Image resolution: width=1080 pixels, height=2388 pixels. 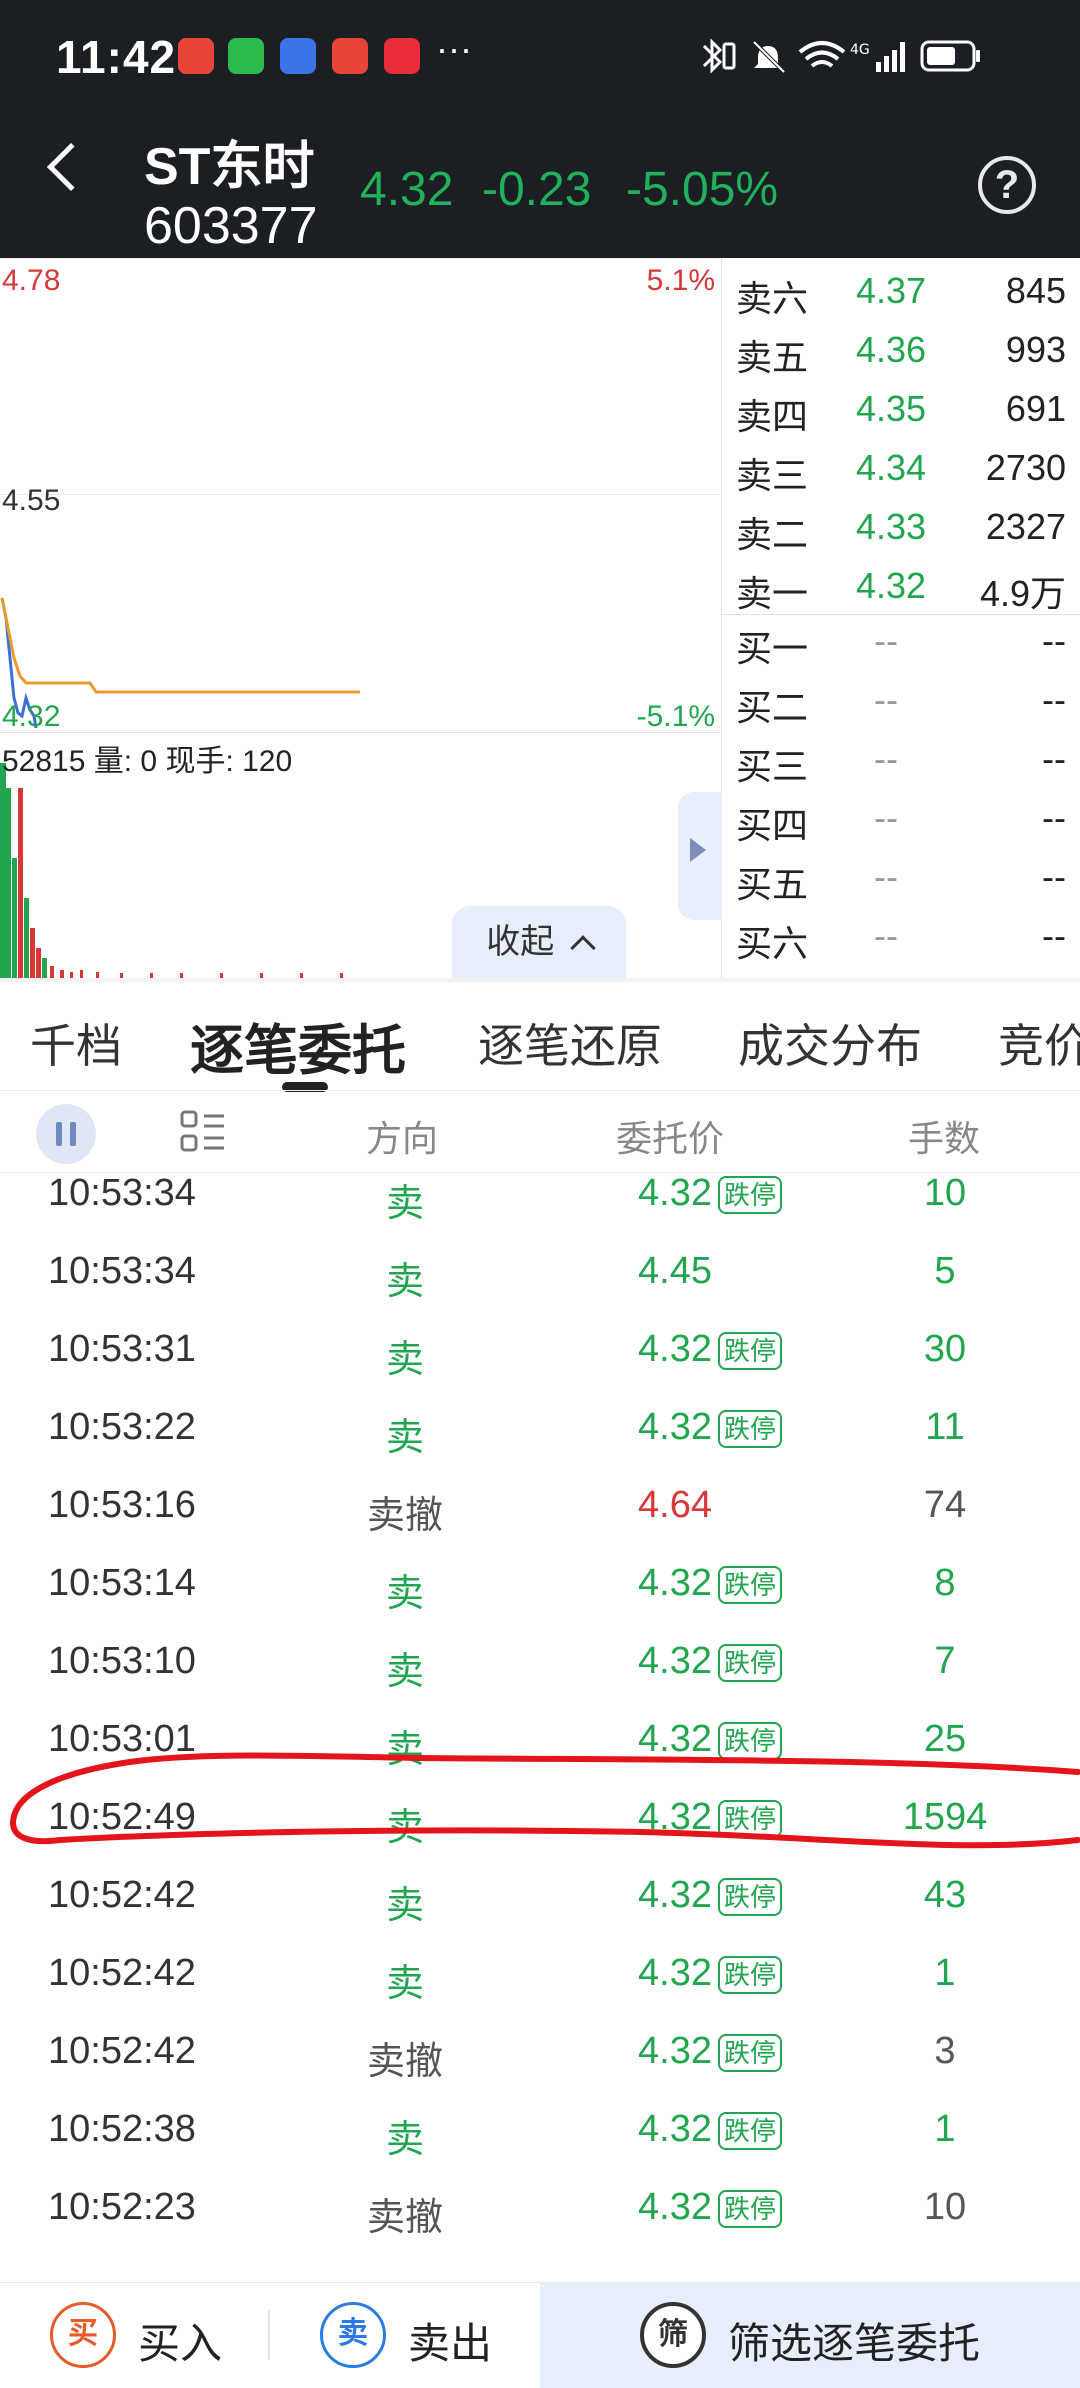 What do you see at coordinates (116, 57) in the screenshot?
I see `status-time: 11:42` at bounding box center [116, 57].